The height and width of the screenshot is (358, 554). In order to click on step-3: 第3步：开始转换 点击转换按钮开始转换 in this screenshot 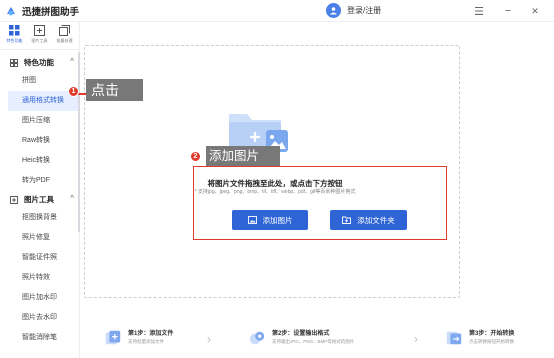, I will do `click(479, 337)`.